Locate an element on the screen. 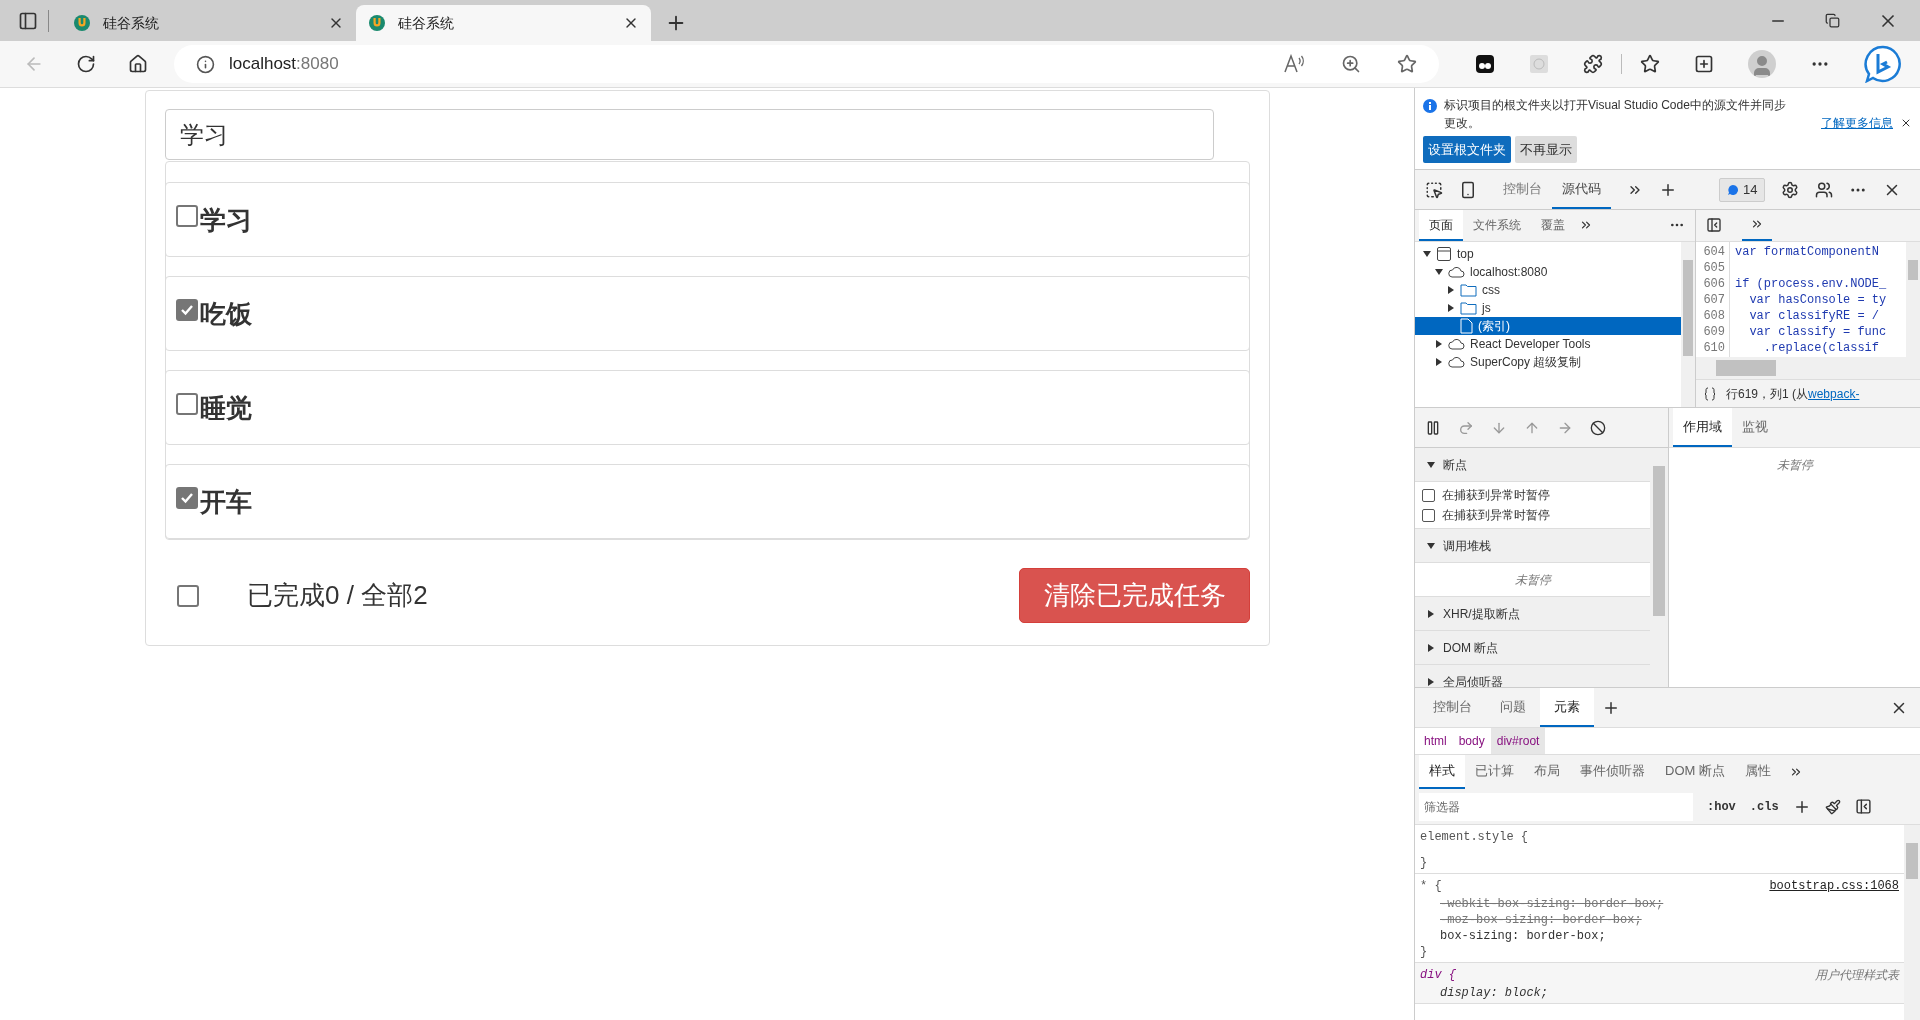 The image size is (1920, 1020). feedback-icon is located at coordinates (1824, 189).